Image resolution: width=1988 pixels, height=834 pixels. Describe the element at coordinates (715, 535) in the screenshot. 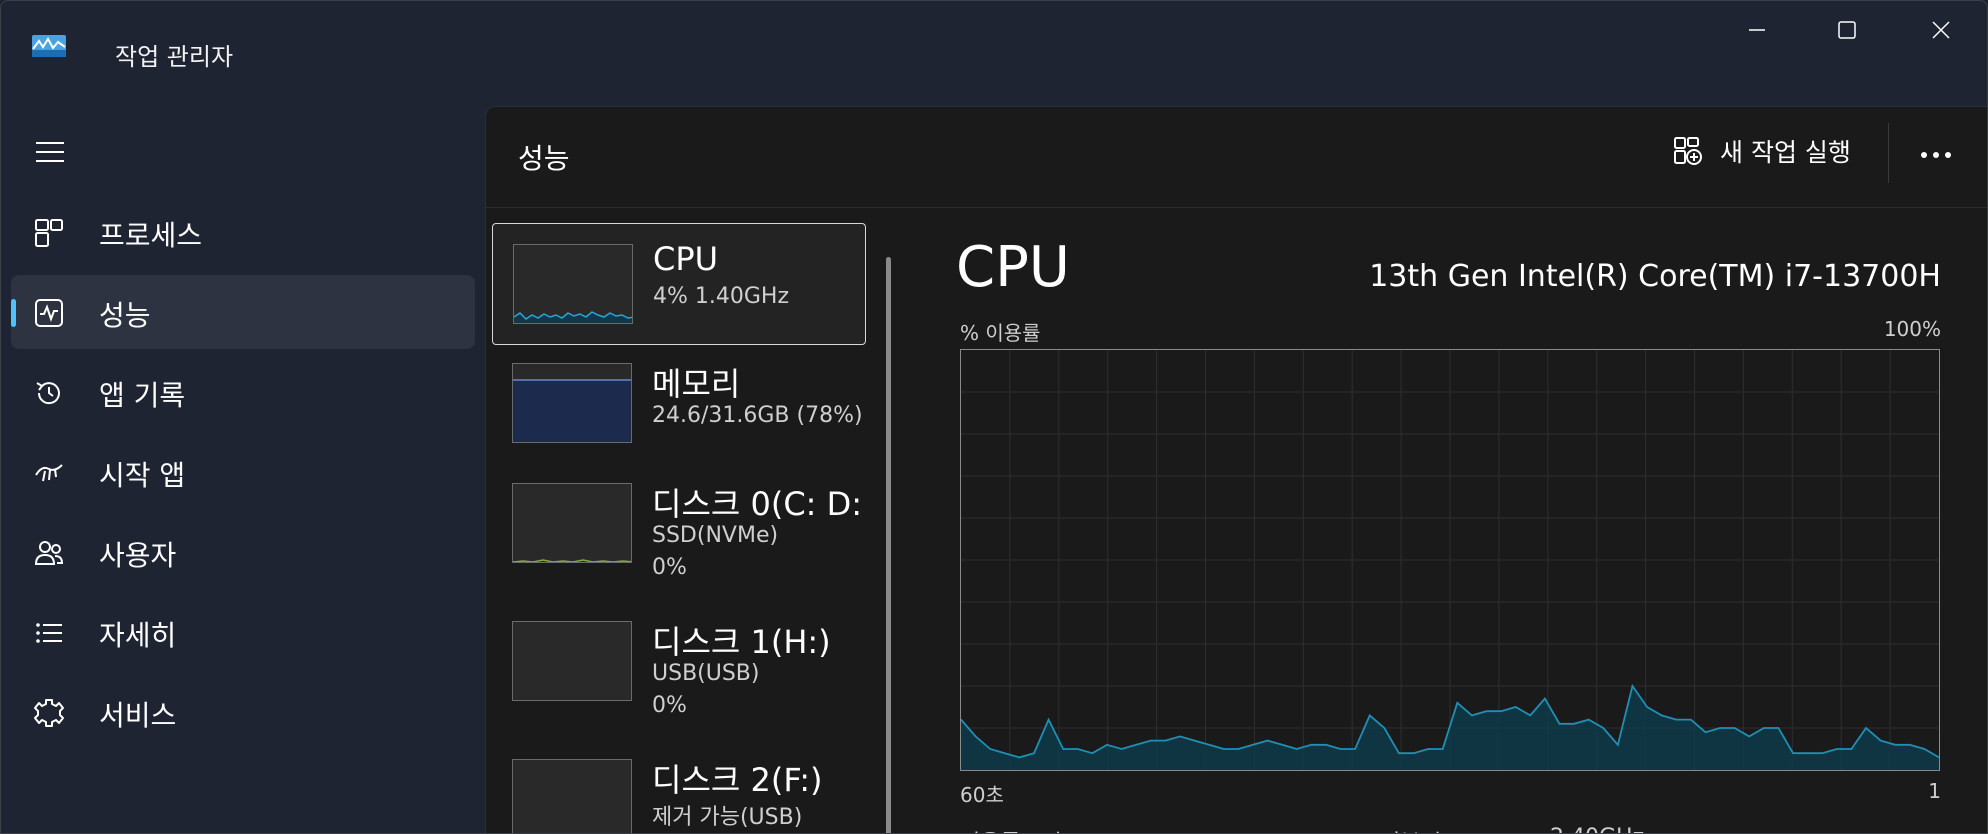

I see `resource-subtitle: SSD(NVMe)` at that location.